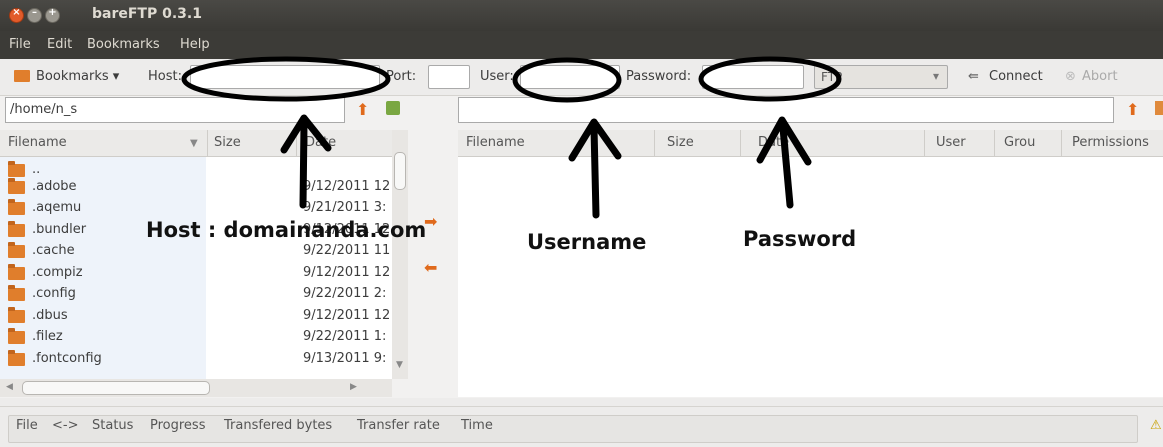 The image size is (1163, 447). What do you see at coordinates (1100, 76) in the screenshot?
I see `abort-button: Abort` at bounding box center [1100, 76].